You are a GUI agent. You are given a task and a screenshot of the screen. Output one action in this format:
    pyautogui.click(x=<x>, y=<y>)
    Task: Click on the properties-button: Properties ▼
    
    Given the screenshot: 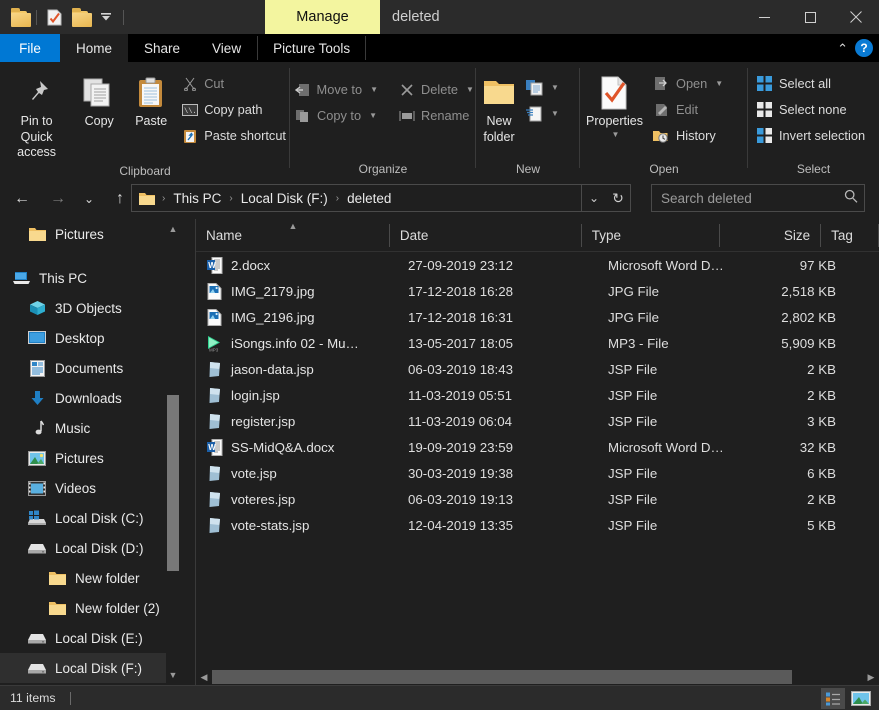 What is the action you would take?
    pyautogui.click(x=614, y=106)
    